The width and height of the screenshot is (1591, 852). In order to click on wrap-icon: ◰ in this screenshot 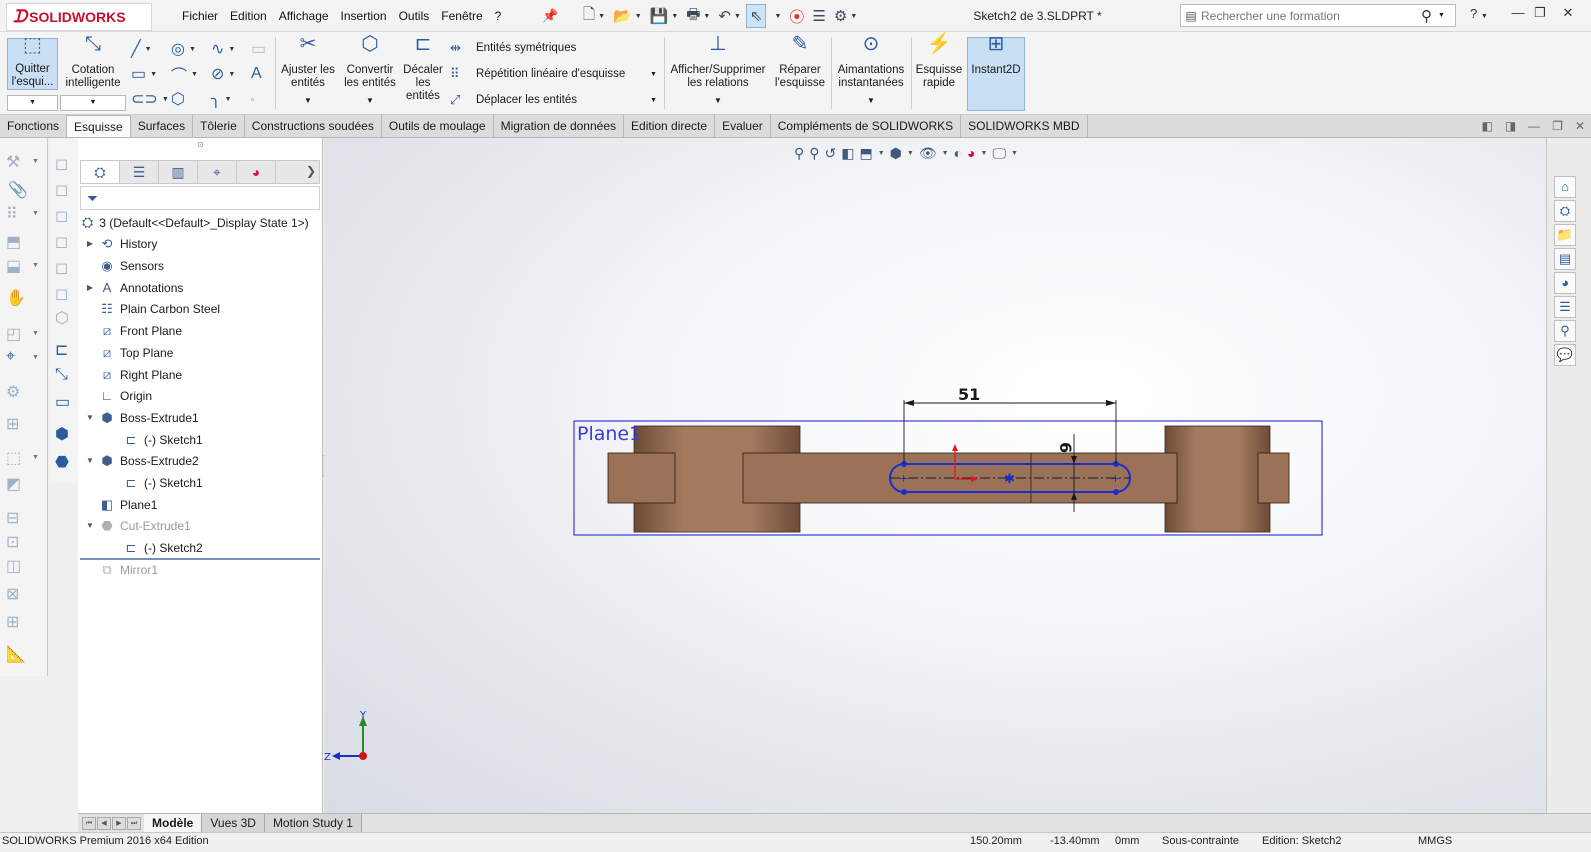, I will do `click(13, 334)`.